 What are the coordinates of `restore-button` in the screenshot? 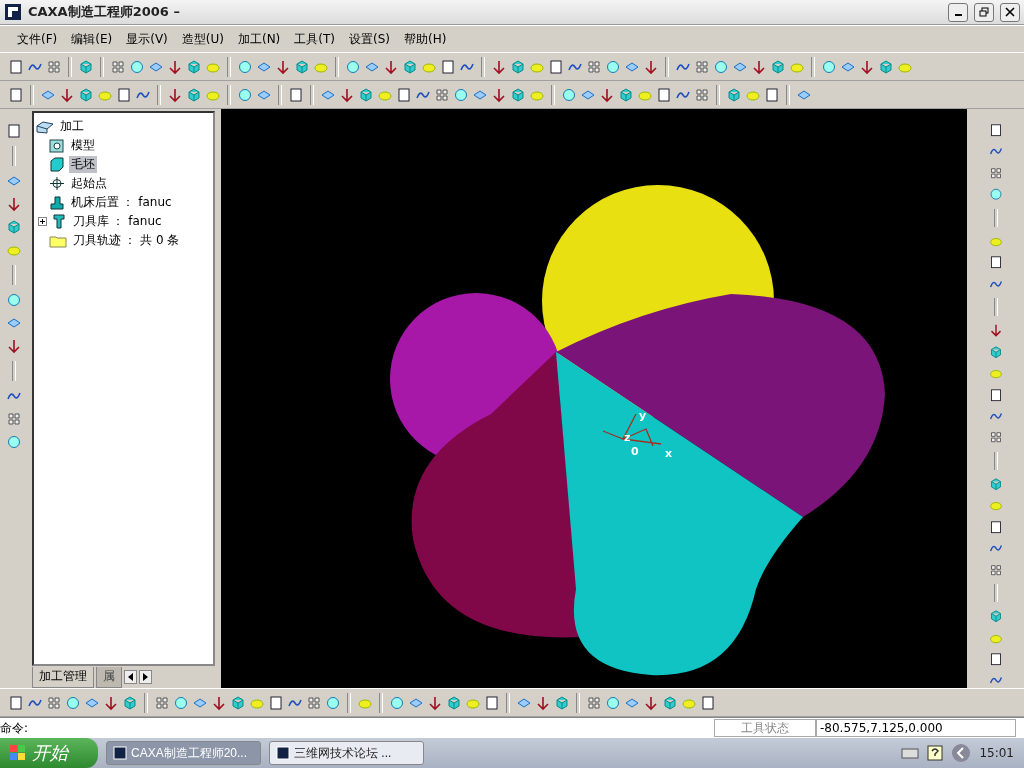 It's located at (984, 12).